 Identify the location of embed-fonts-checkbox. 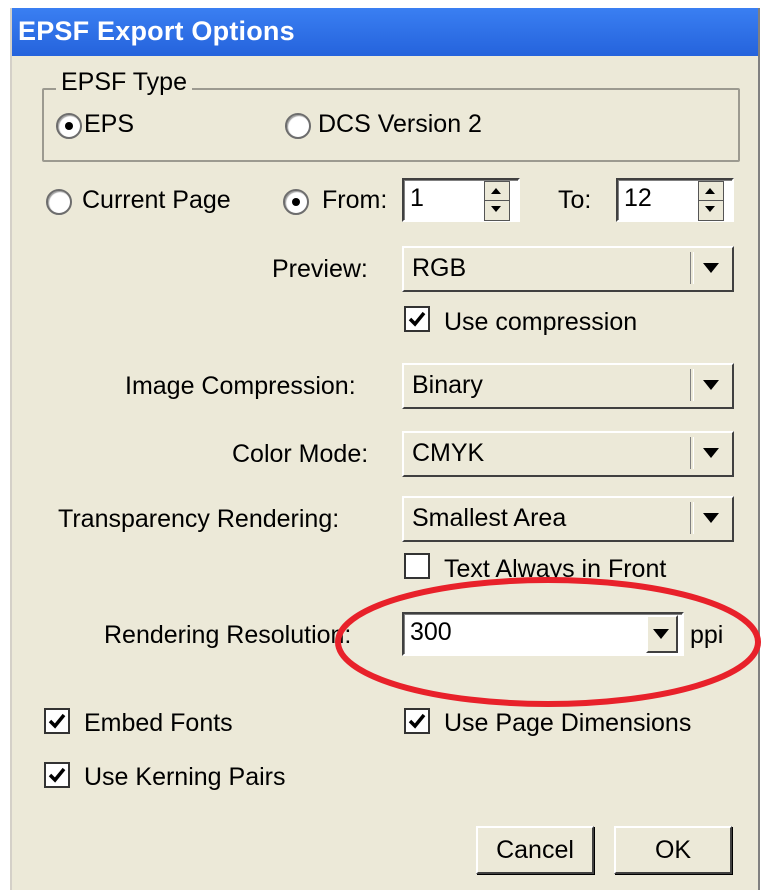
(57, 721).